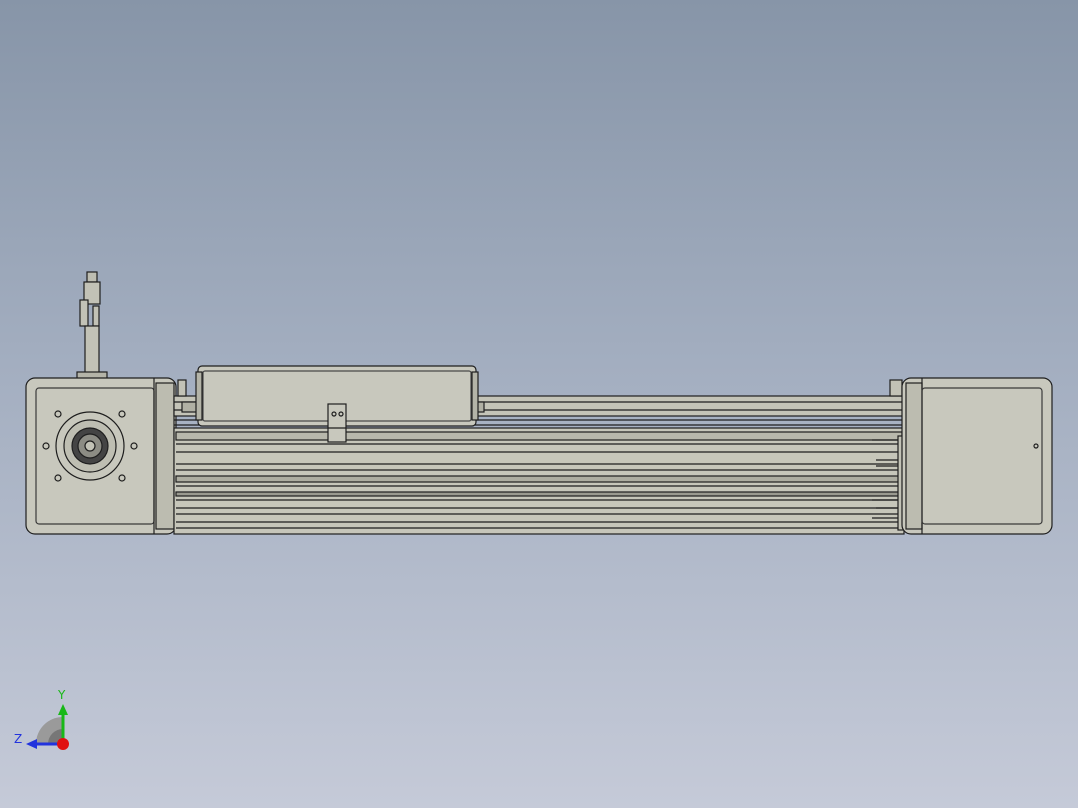 Image resolution: width=1078 pixels, height=808 pixels. What do you see at coordinates (18, 739) in the screenshot?
I see `z-axis-label: Z` at bounding box center [18, 739].